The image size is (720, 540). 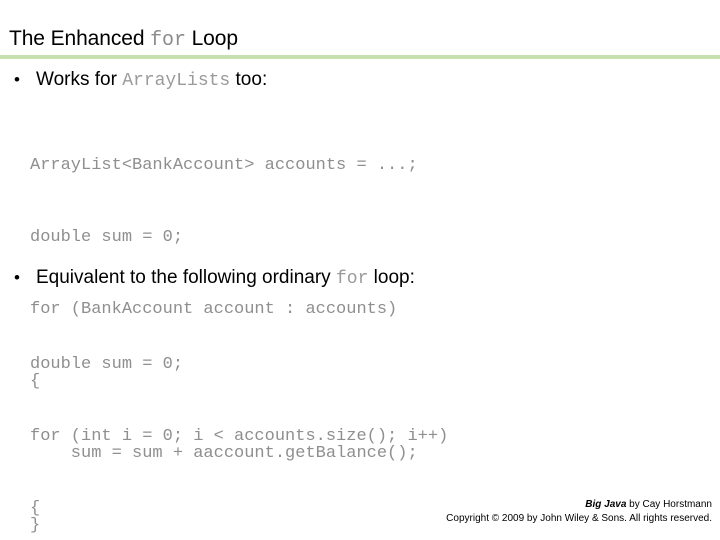 I want to click on bullet-1-text-after: too:, so click(x=249, y=79).